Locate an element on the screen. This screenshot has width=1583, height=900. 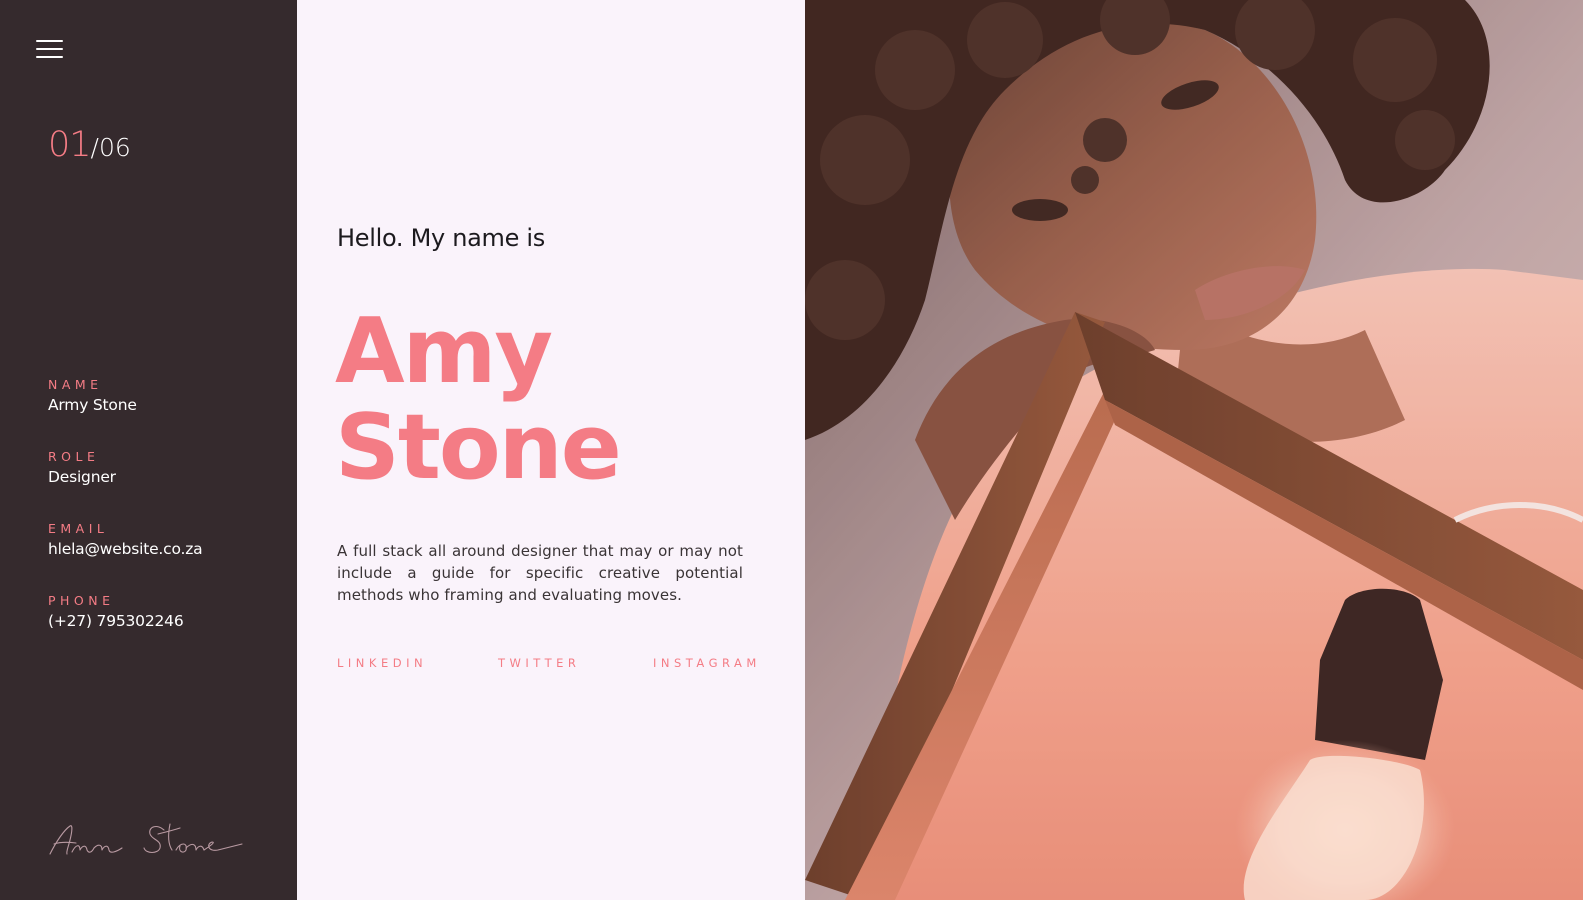
info-name: NAME Army Stone is located at coordinates (92, 395).